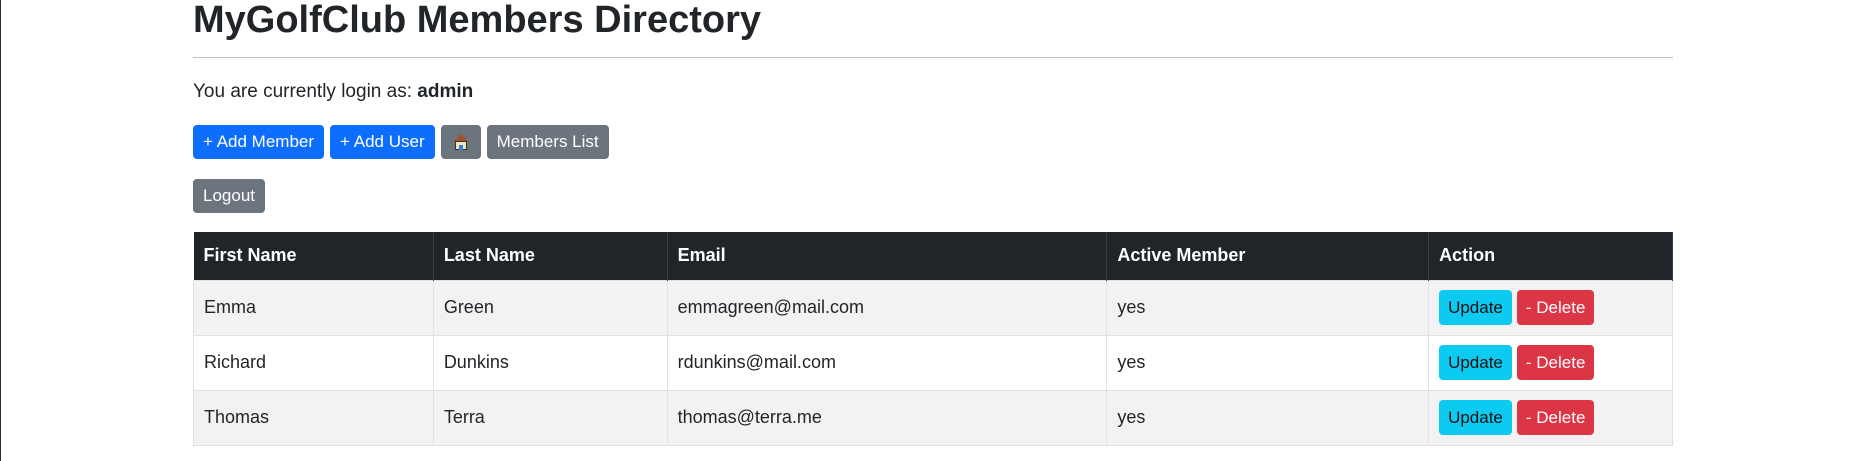 The image size is (1858, 461). Describe the element at coordinates (313, 417) in the screenshot. I see `first-name-cell: Thomas` at that location.